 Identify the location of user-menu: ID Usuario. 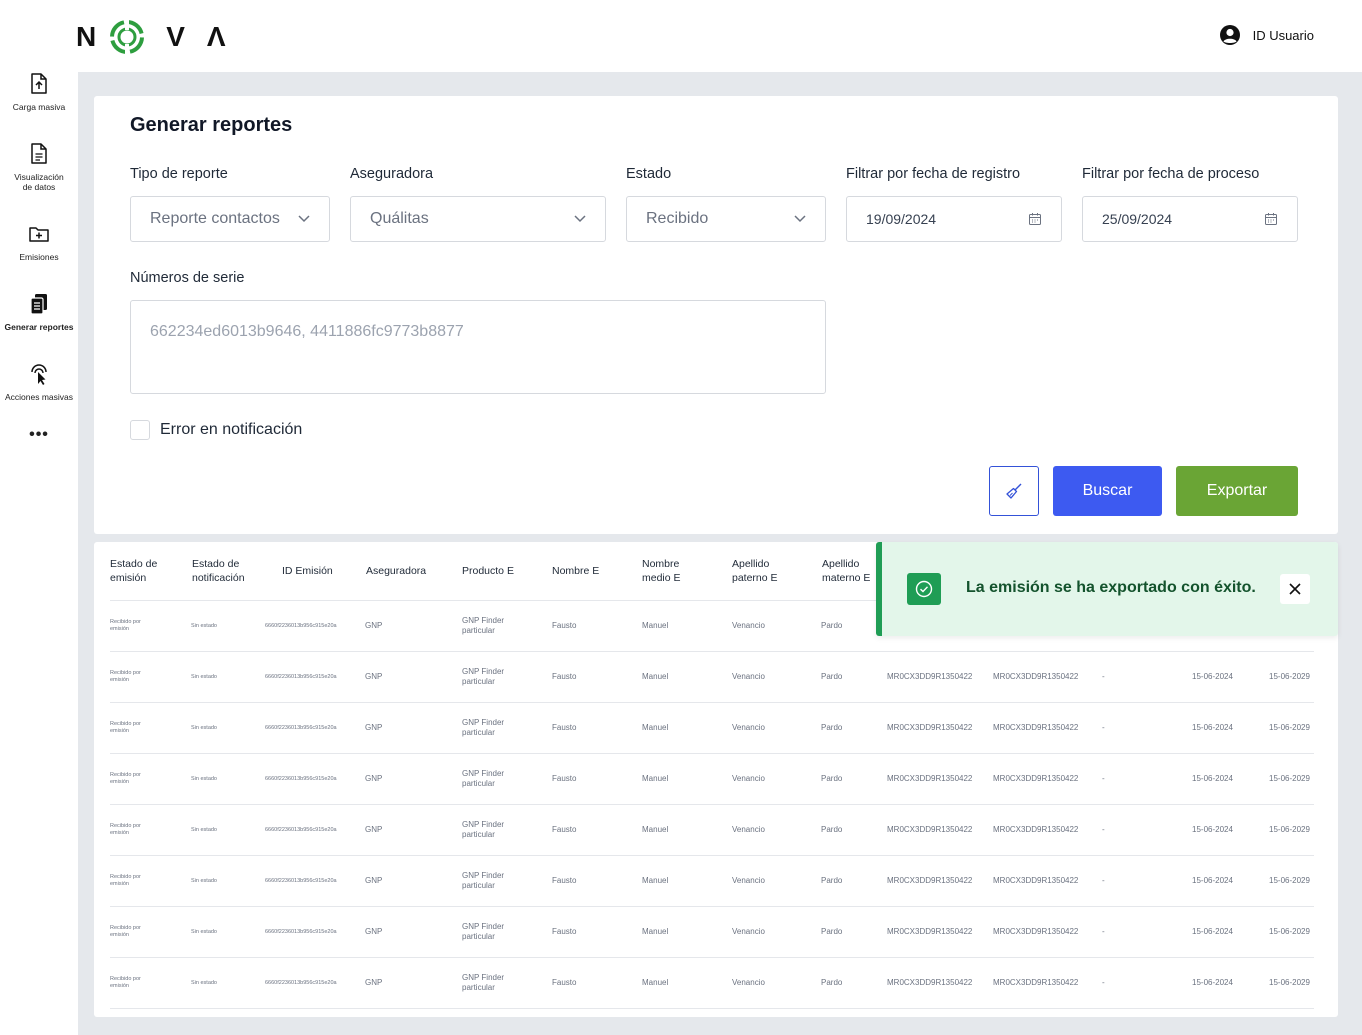
(1266, 35).